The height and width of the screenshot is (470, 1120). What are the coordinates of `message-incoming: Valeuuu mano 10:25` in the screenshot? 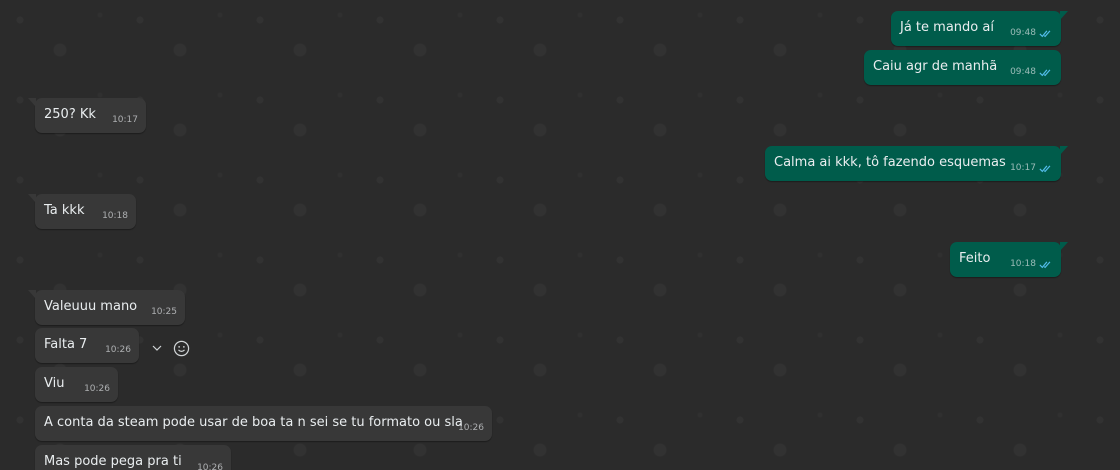 It's located at (106, 307).